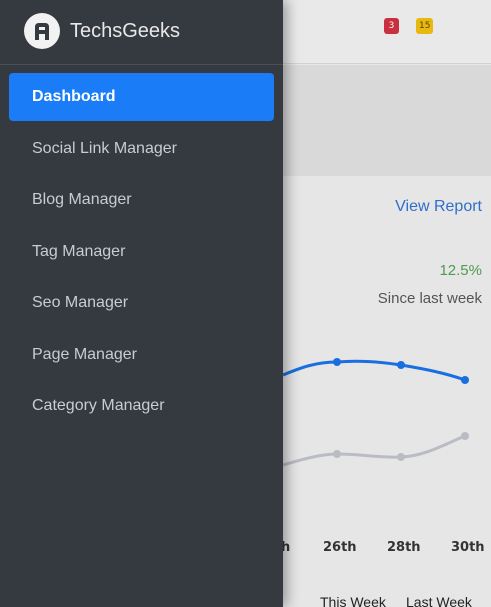  I want to click on sidebar-item-label: Category Manager, so click(98, 405).